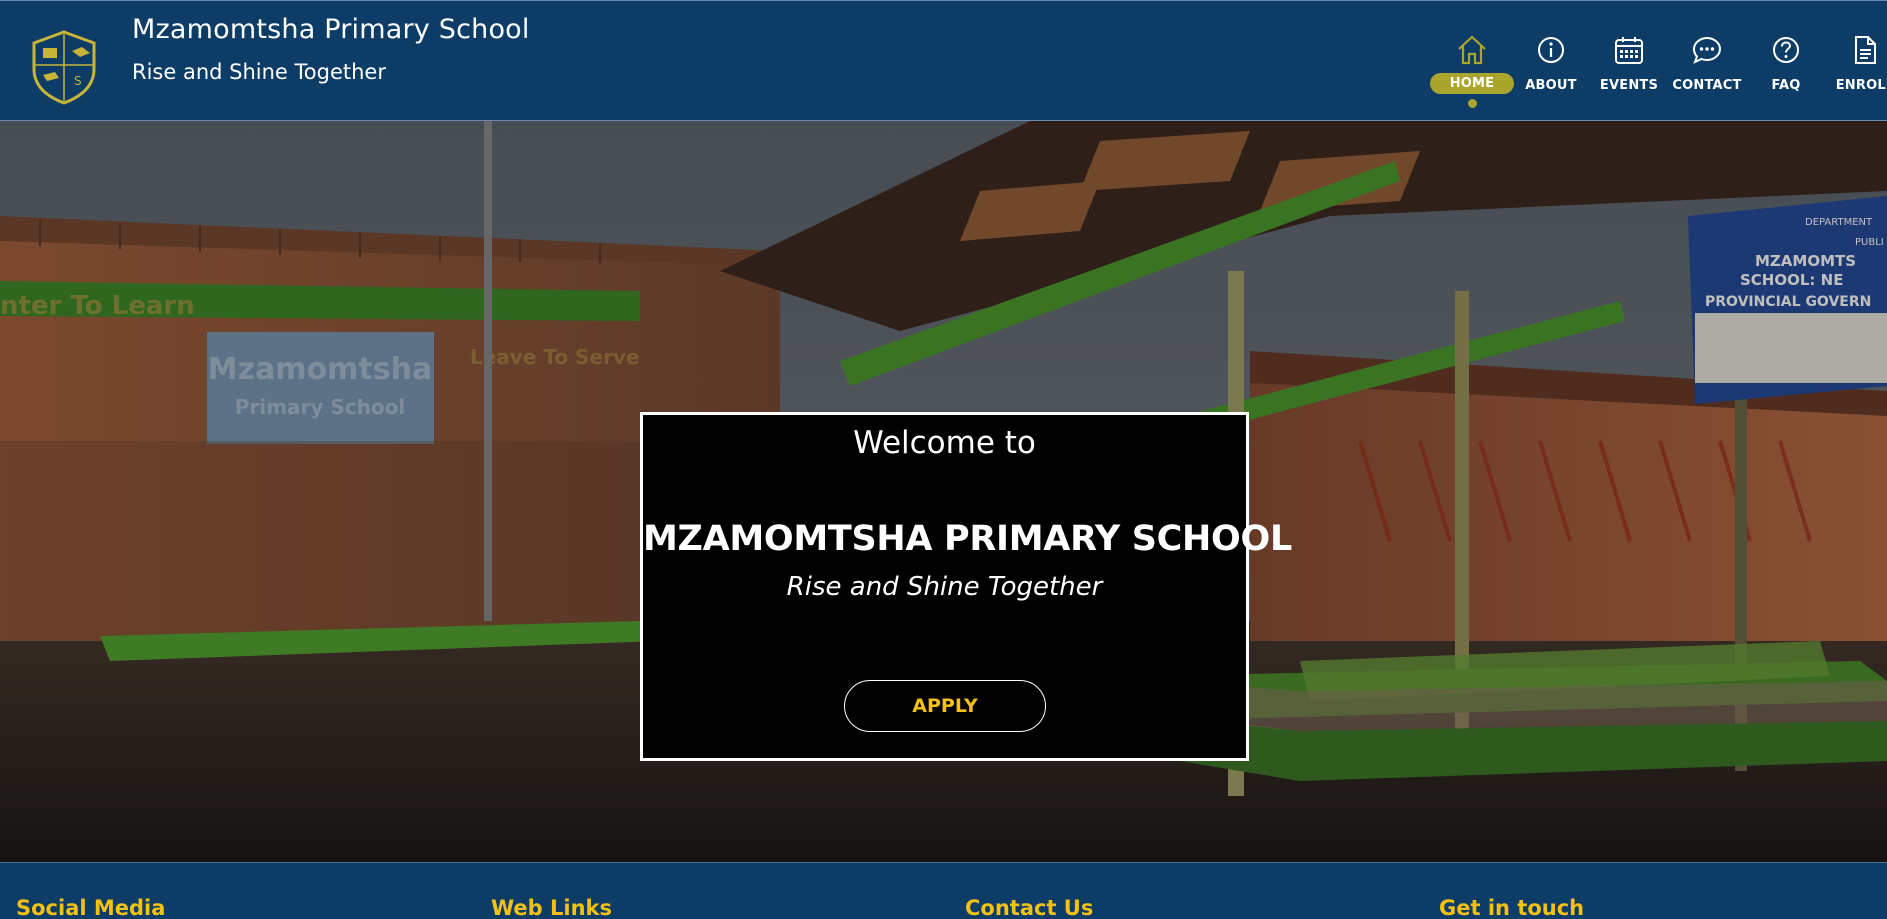 The image size is (1887, 919). What do you see at coordinates (1707, 75) in the screenshot?
I see `nav-item-contact: CONTACT` at bounding box center [1707, 75].